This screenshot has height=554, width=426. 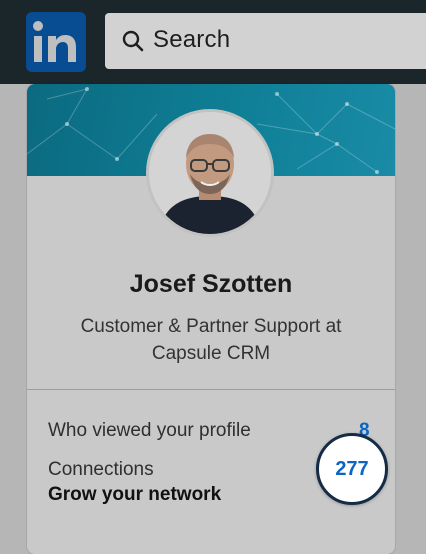 I want to click on search-icon, so click(x=133, y=41).